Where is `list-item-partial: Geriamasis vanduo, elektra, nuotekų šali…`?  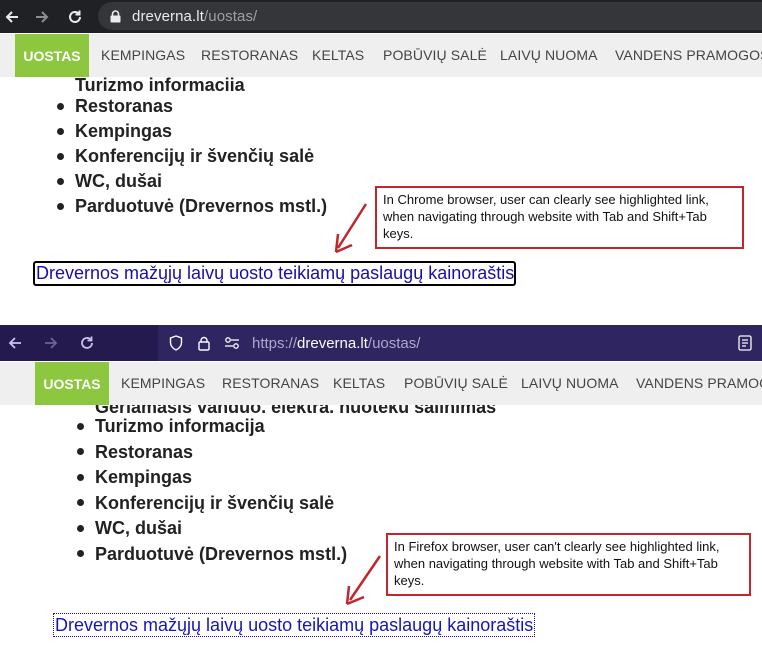 list-item-partial: Geriamasis vanduo, elektra, nuotekų šali… is located at coordinates (295, 409).